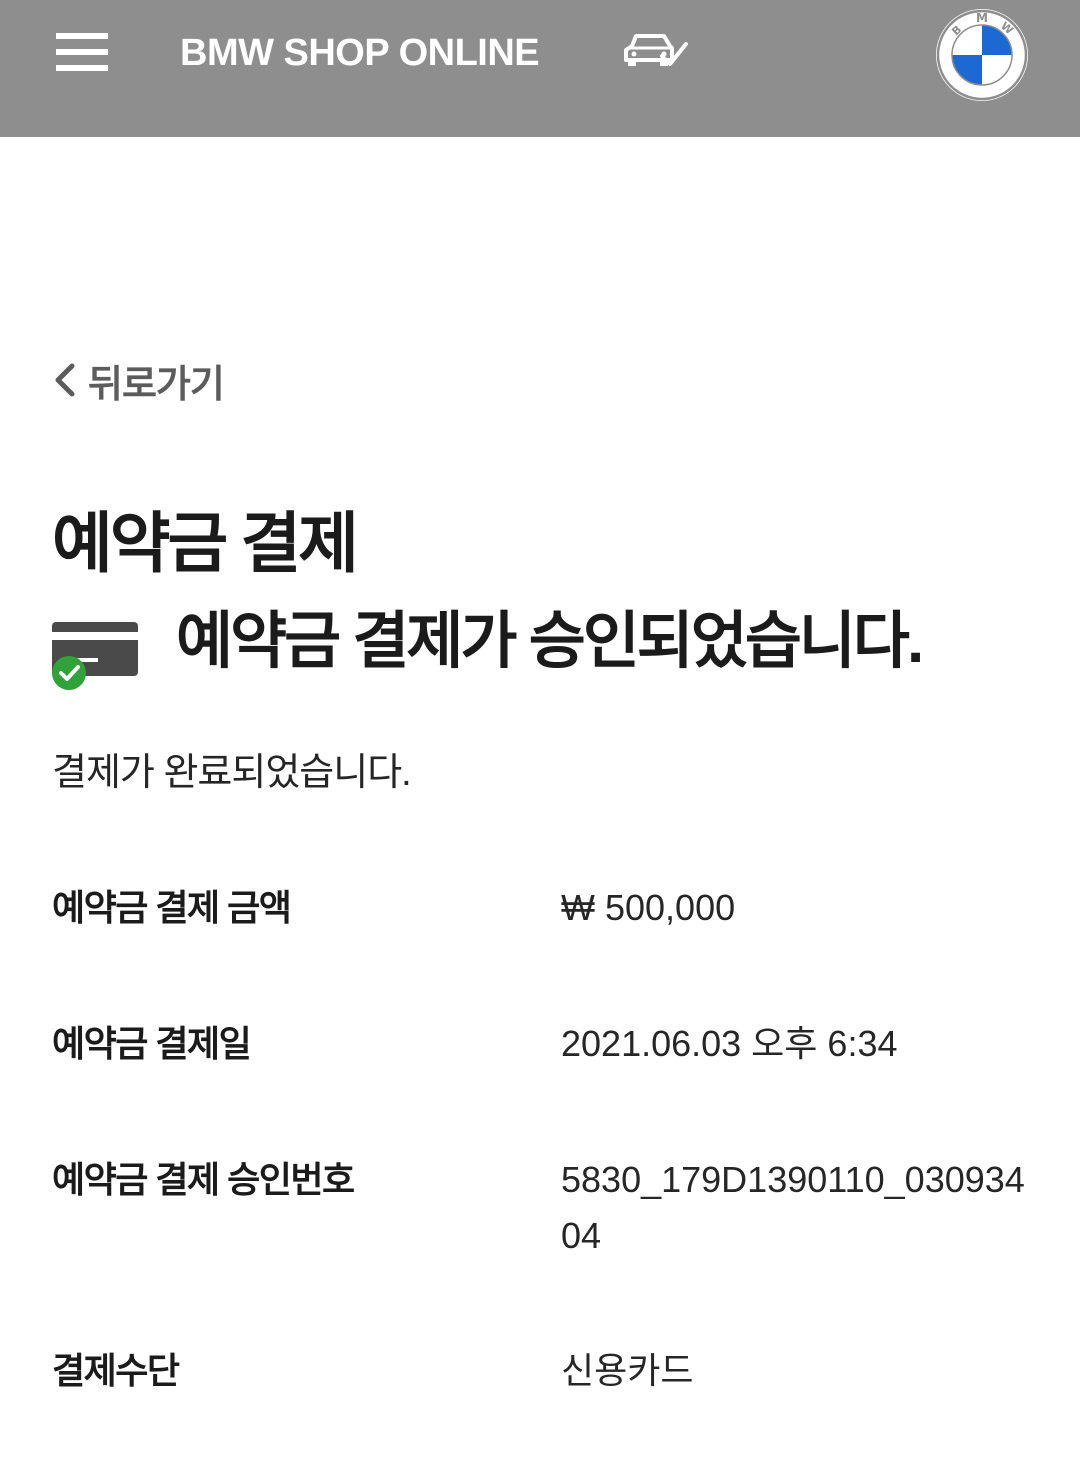  I want to click on payment-amount-label: 예약금 결제 금액, so click(172, 907).